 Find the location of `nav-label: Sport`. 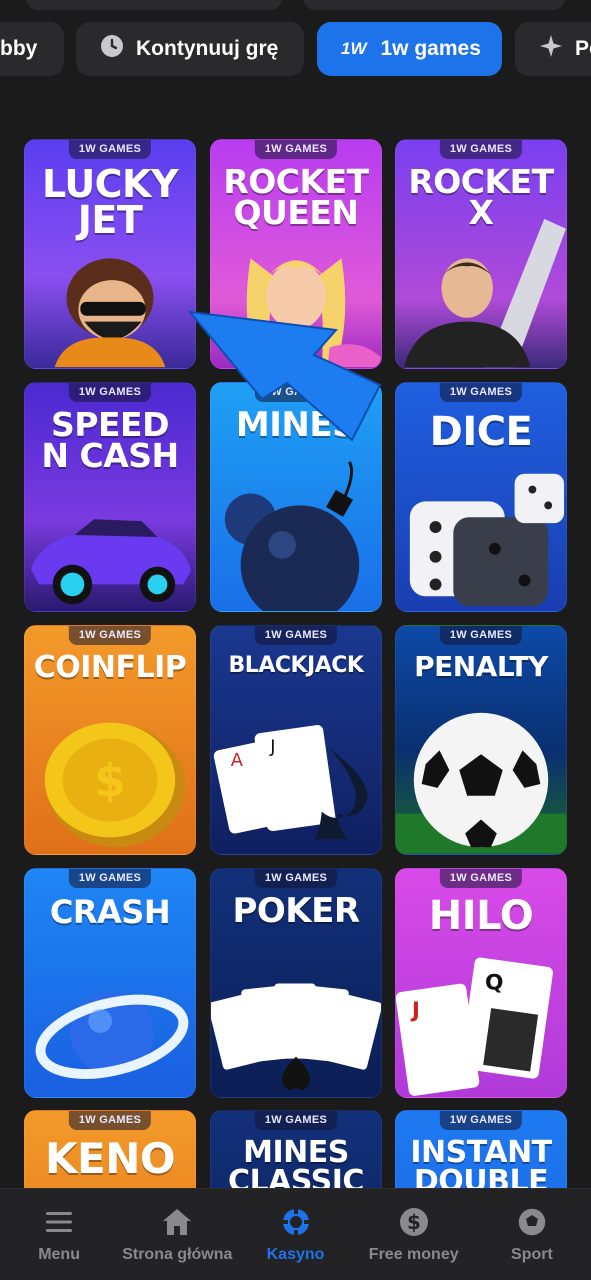

nav-label: Sport is located at coordinates (532, 1254).